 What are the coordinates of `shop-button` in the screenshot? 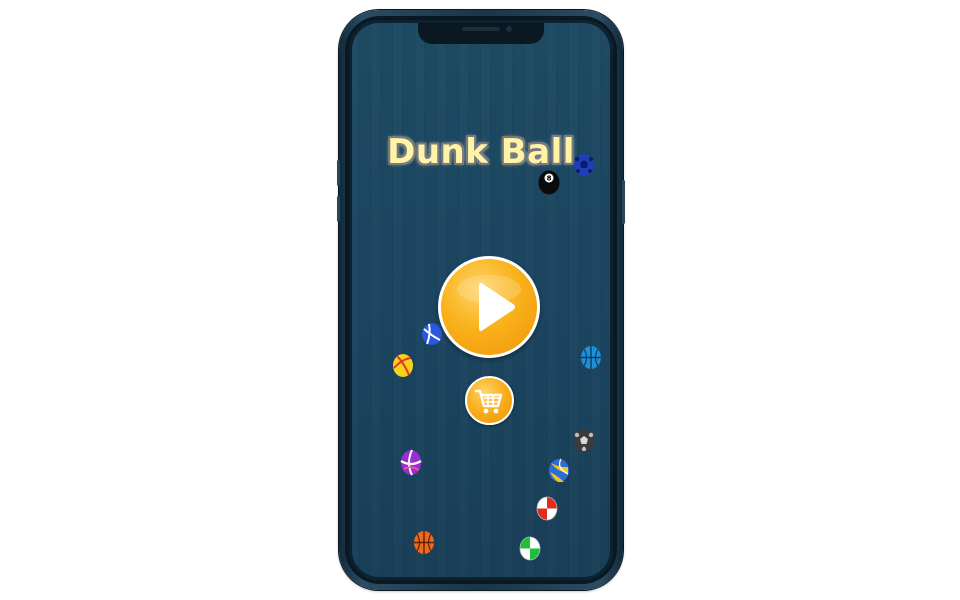 It's located at (489, 400).